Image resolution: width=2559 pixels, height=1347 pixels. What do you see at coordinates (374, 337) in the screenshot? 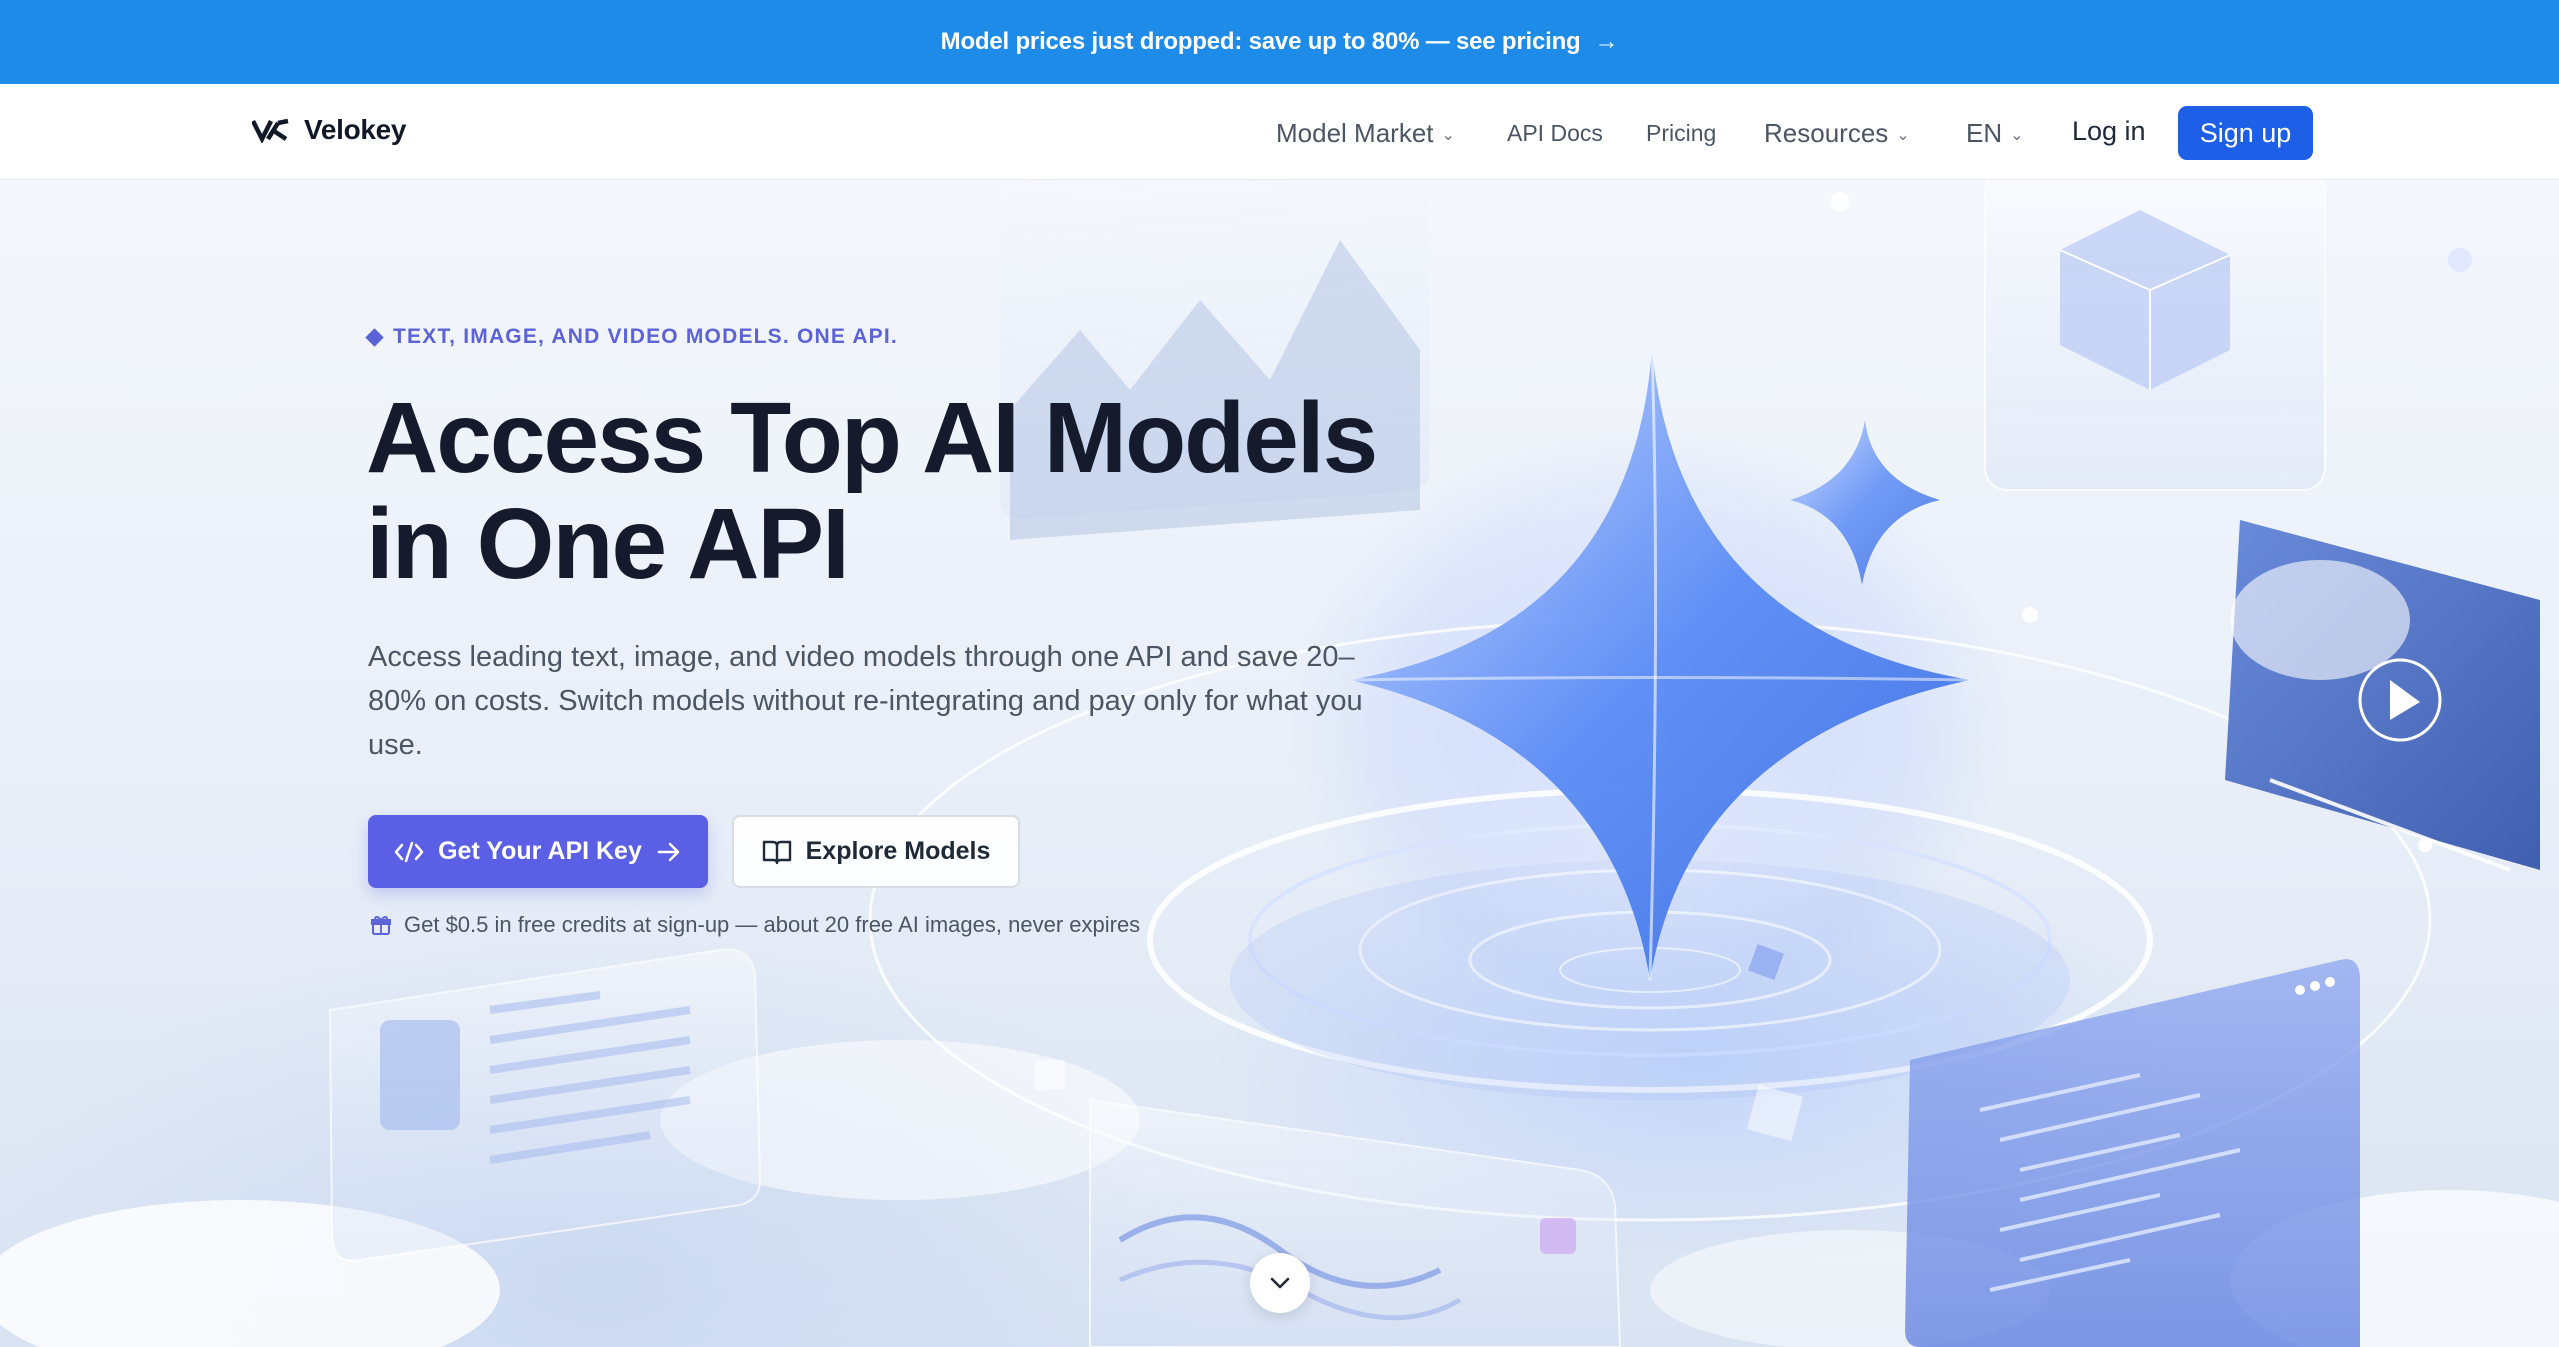
I see `diamond-icon` at bounding box center [374, 337].